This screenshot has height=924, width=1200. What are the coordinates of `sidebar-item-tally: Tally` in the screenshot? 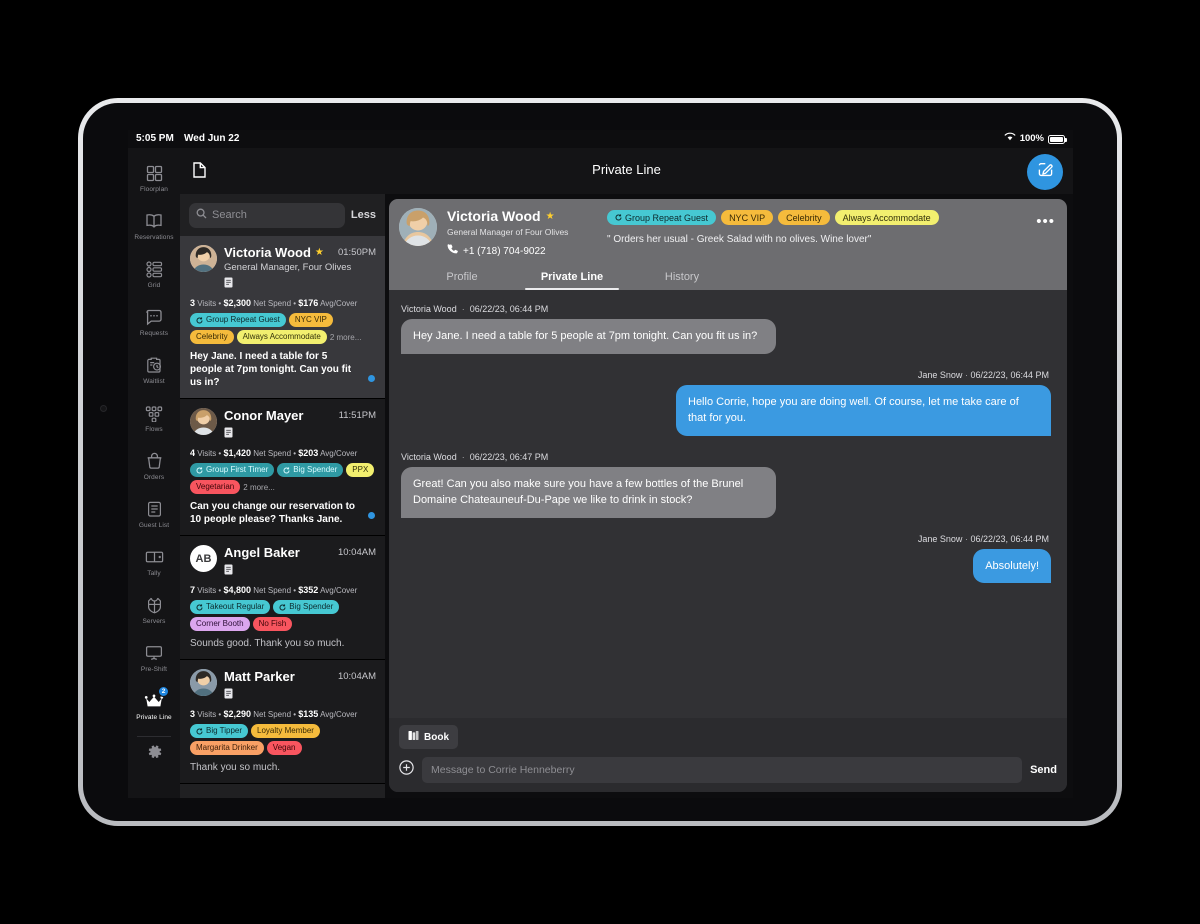 It's located at (154, 562).